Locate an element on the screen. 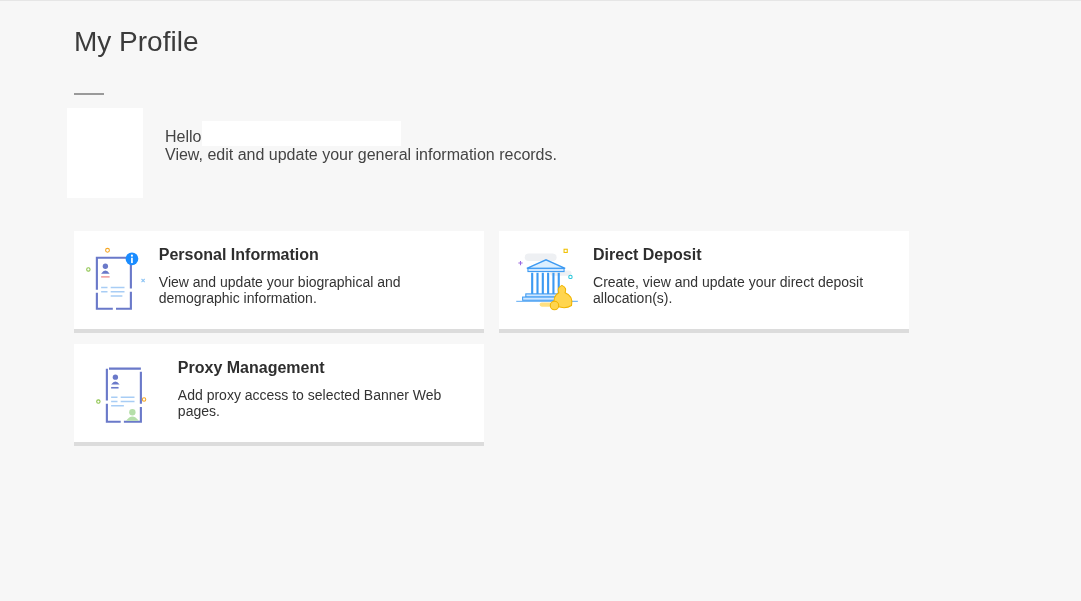  page-title: My Profile is located at coordinates (137, 41).